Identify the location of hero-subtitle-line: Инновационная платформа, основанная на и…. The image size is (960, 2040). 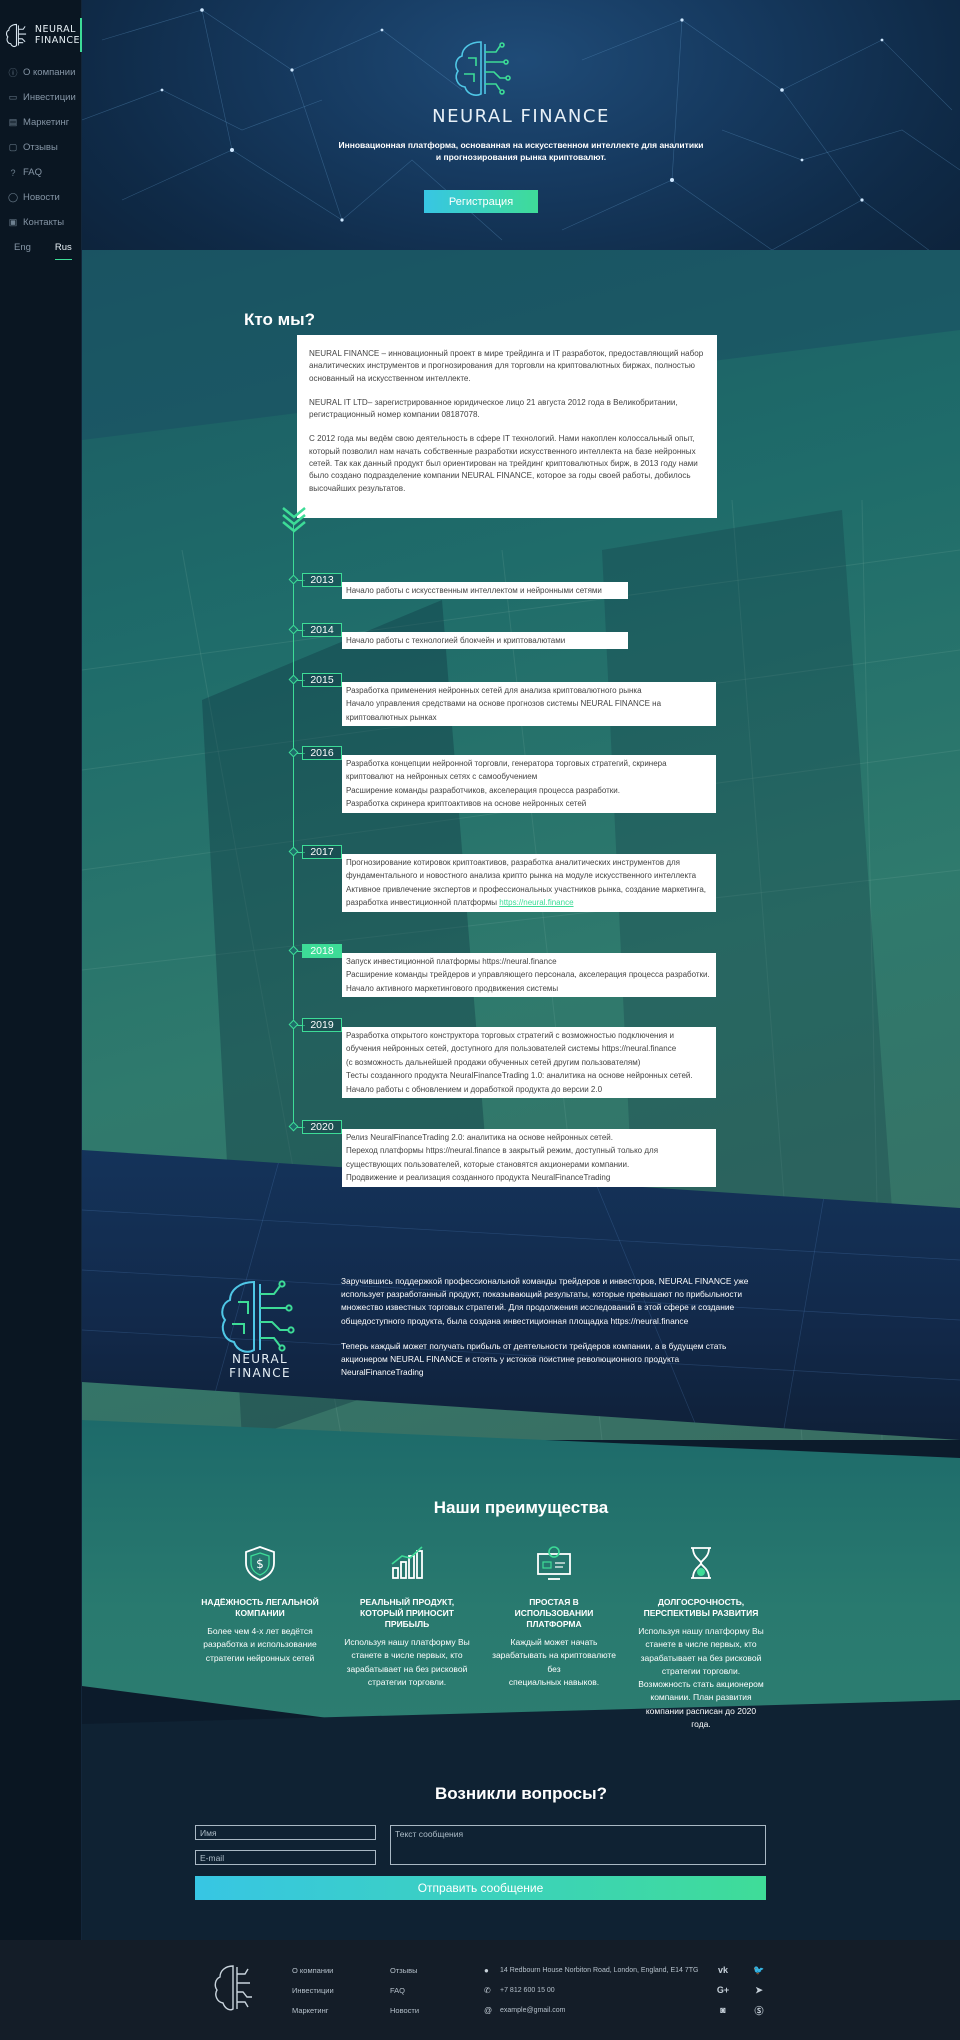
(521, 145).